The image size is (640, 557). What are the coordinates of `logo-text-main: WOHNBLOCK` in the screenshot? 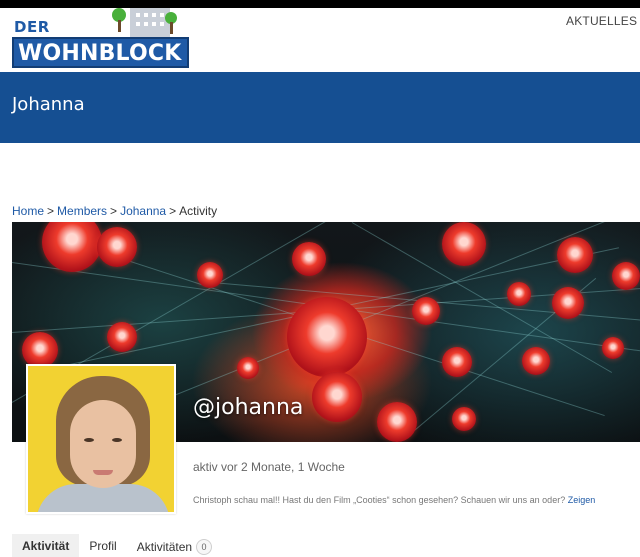 It's located at (100, 53).